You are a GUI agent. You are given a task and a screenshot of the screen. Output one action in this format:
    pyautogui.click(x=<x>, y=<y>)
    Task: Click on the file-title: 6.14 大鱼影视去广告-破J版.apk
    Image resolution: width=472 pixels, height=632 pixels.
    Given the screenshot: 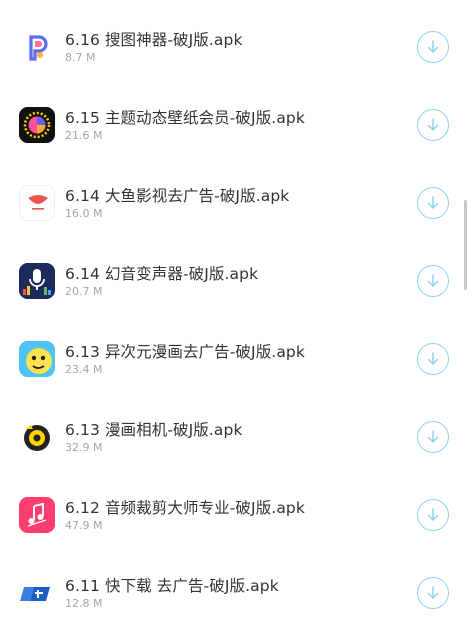 What is the action you would take?
    pyautogui.click(x=177, y=196)
    